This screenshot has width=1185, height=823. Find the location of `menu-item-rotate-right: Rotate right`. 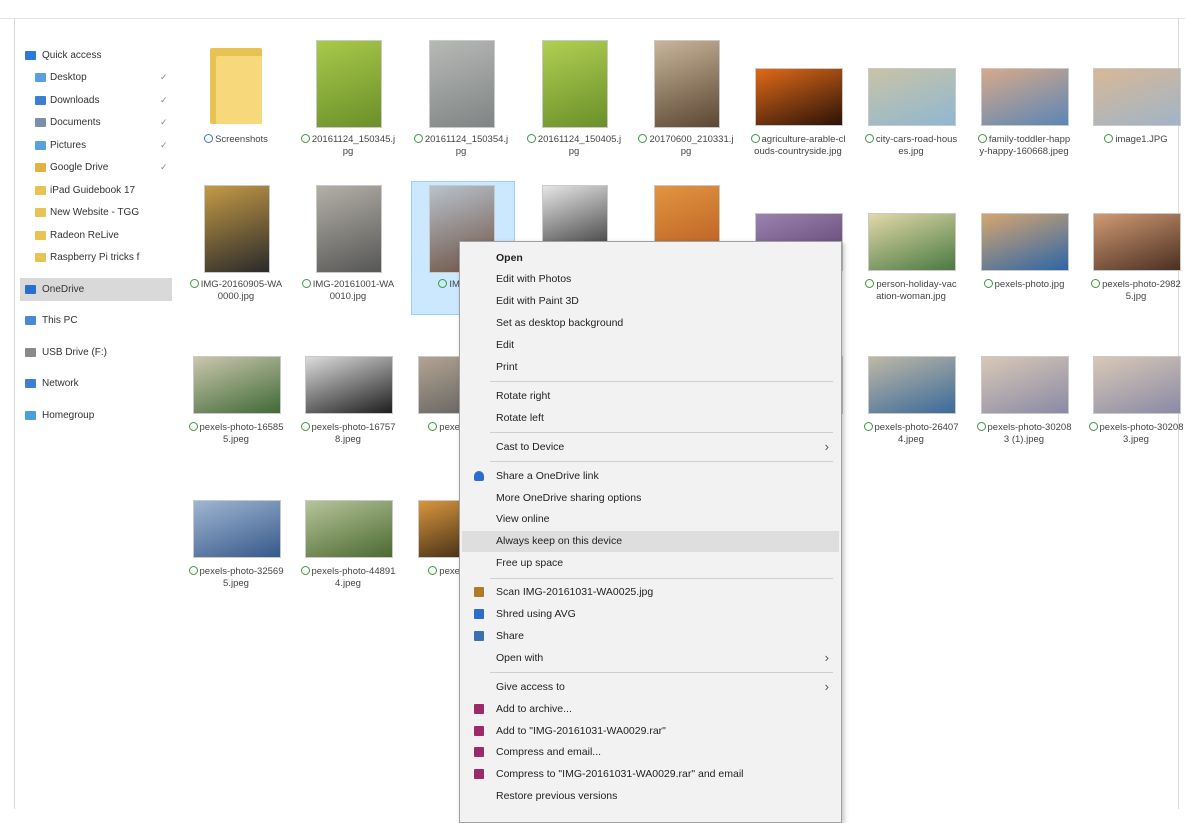

menu-item-rotate-right: Rotate right is located at coordinates (650, 395).